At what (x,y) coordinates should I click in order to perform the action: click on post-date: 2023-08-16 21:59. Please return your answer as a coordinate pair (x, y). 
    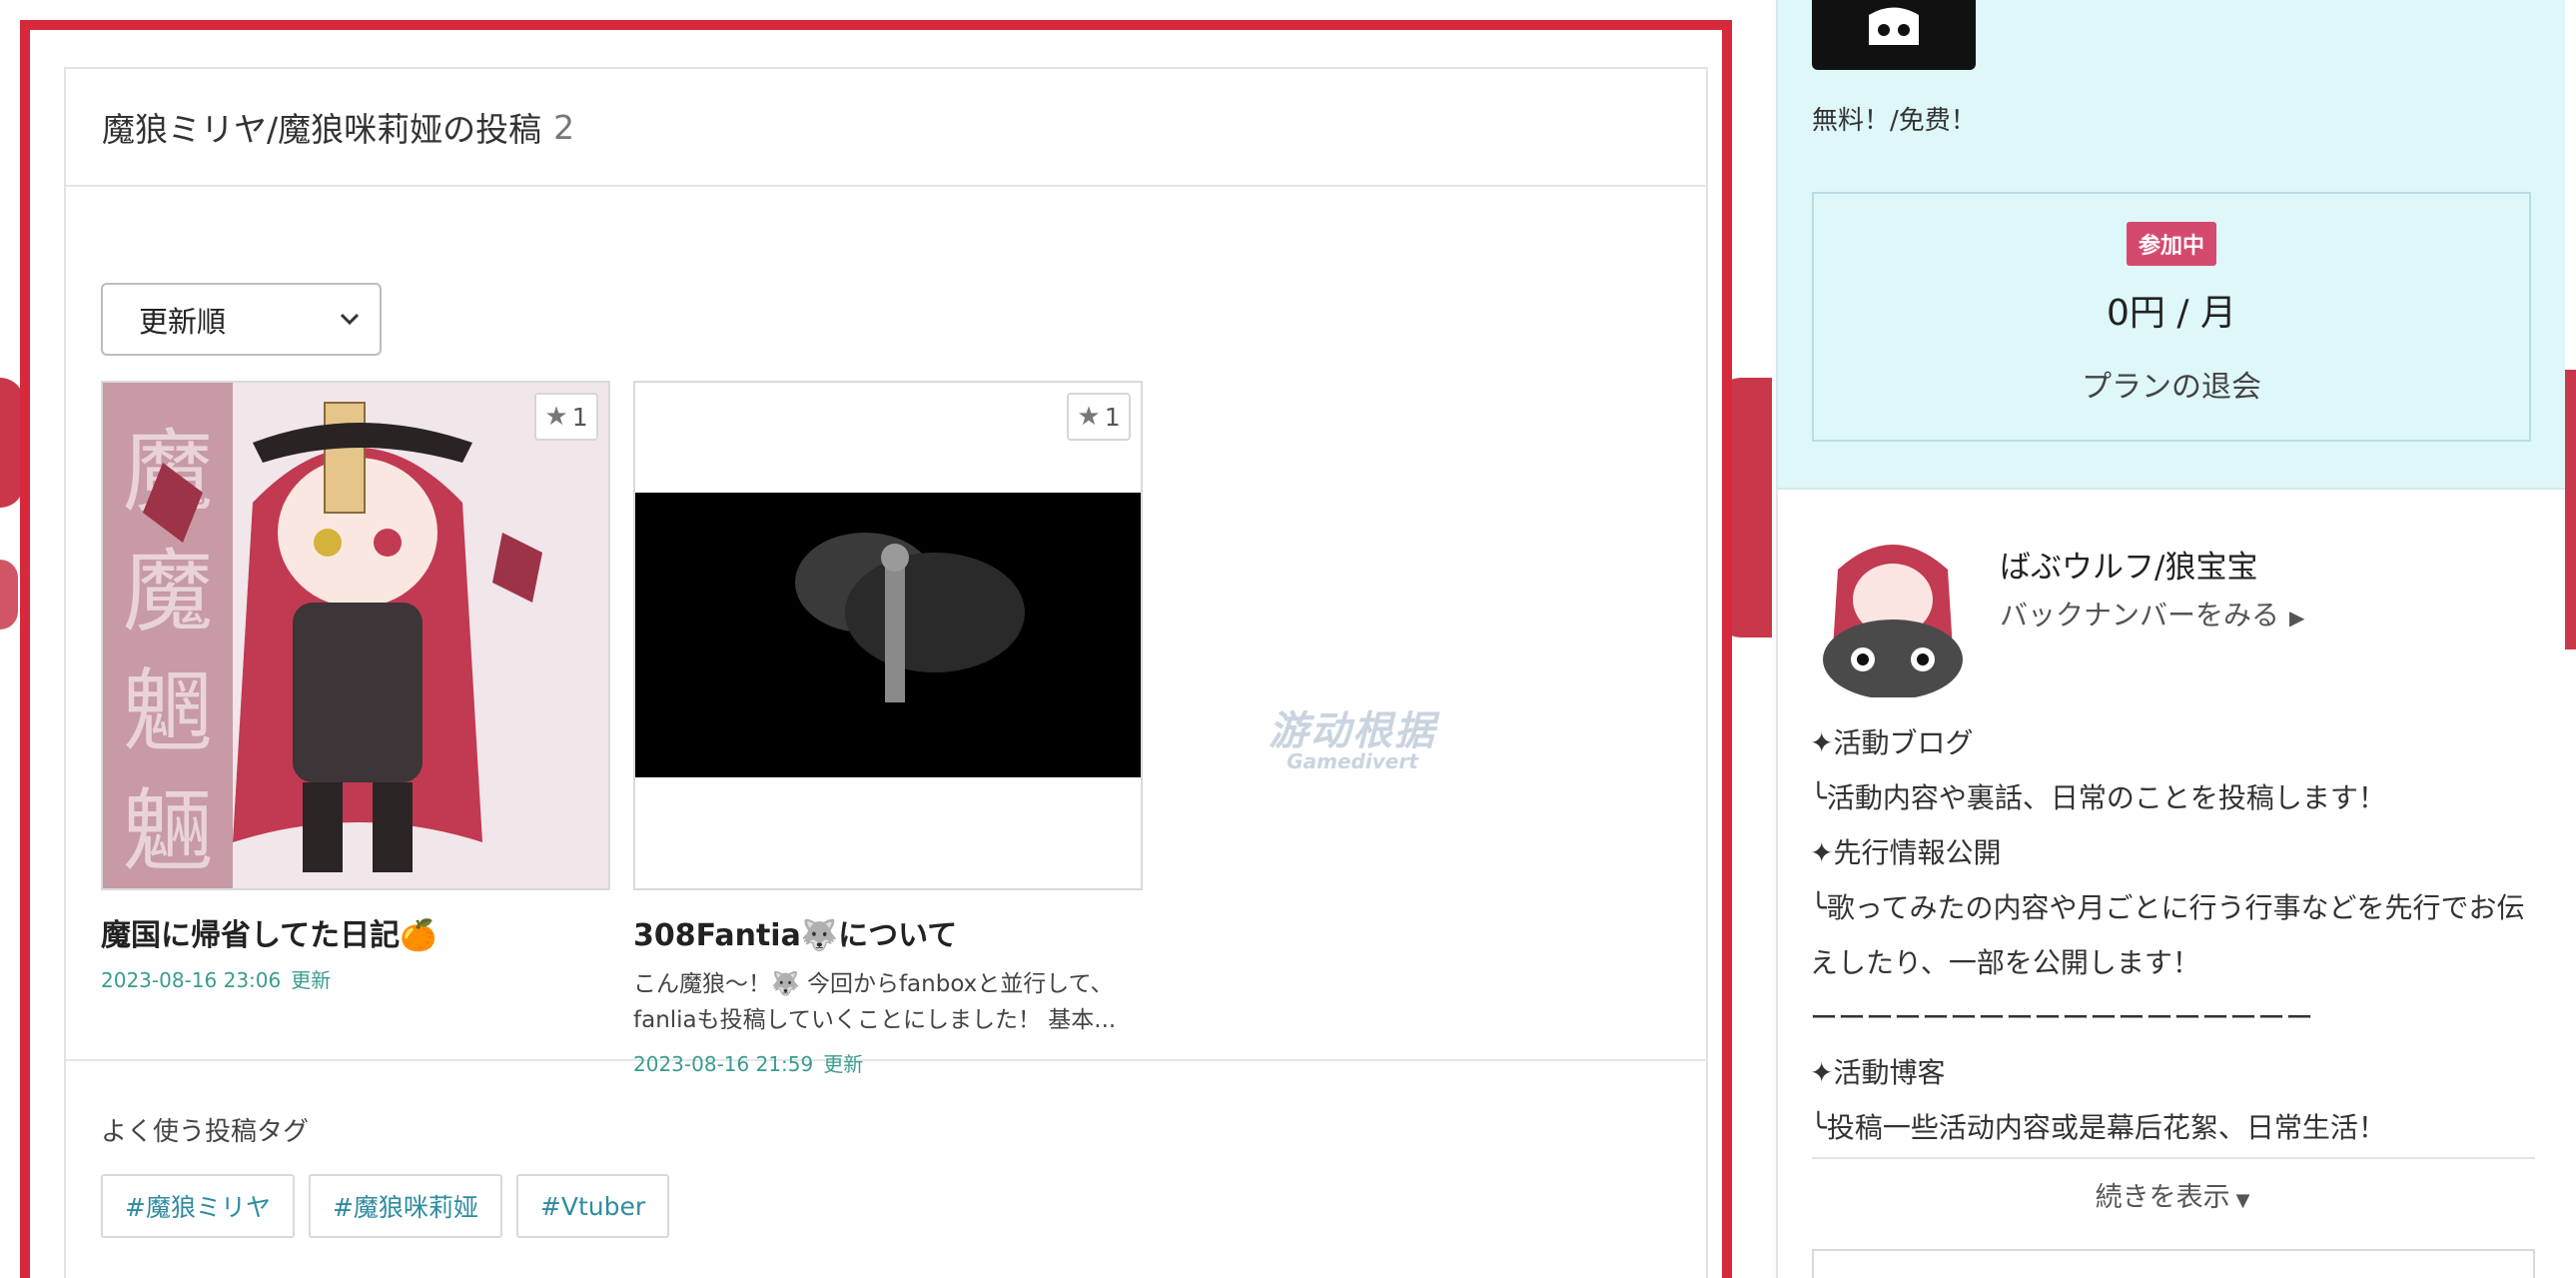
    Looking at the image, I should click on (723, 1064).